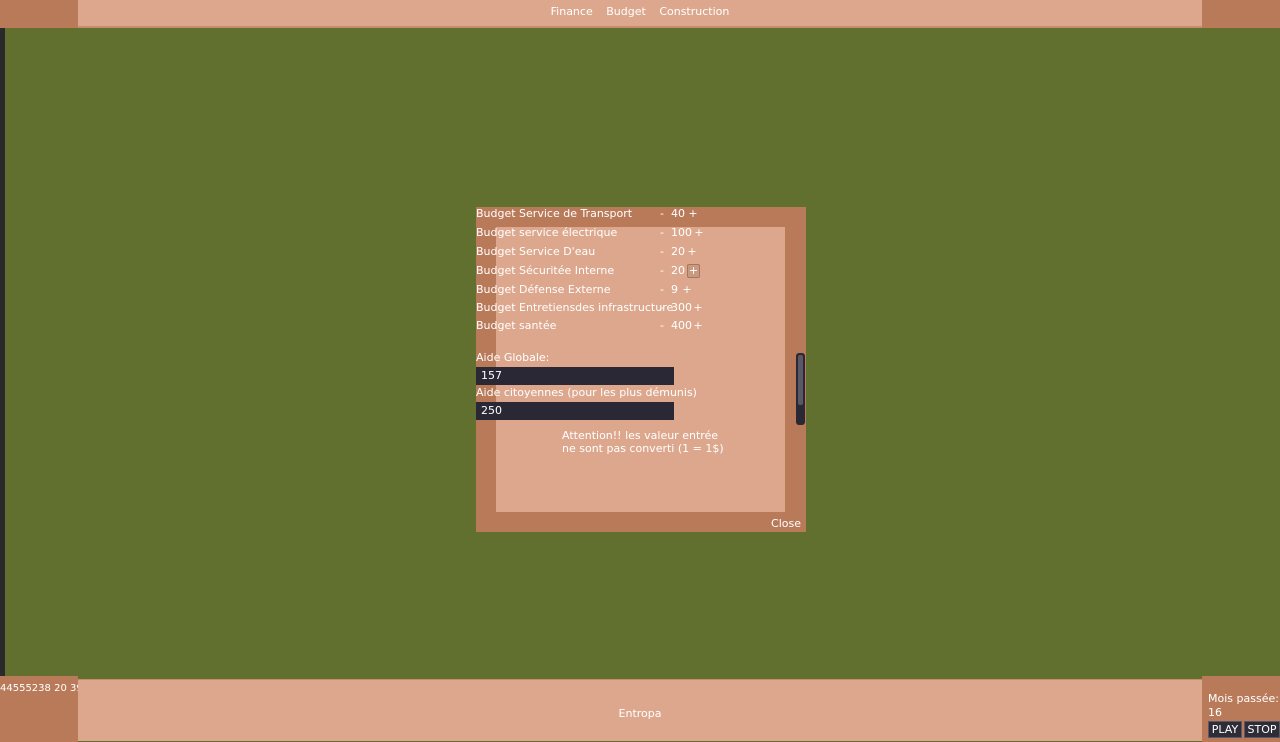 The width and height of the screenshot is (1280, 742). I want to click on month-label: Mois passée:, so click(1243, 698).